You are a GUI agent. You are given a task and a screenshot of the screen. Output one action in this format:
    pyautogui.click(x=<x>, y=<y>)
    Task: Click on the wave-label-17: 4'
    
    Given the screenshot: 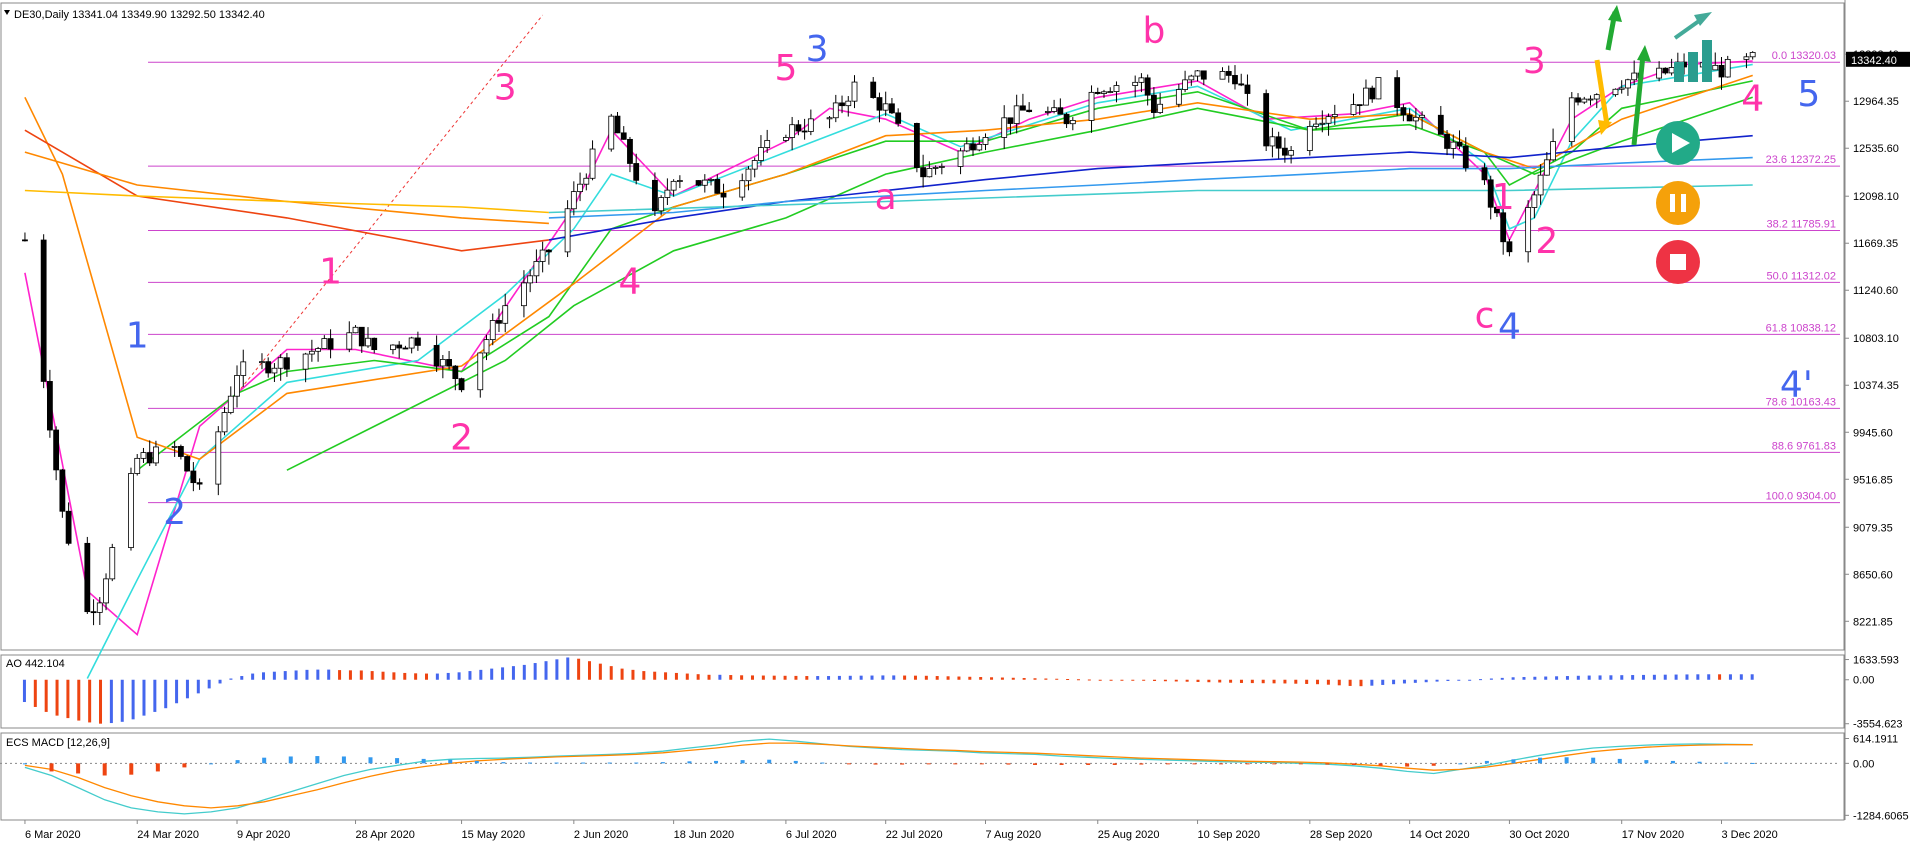 What is the action you would take?
    pyautogui.click(x=1796, y=385)
    